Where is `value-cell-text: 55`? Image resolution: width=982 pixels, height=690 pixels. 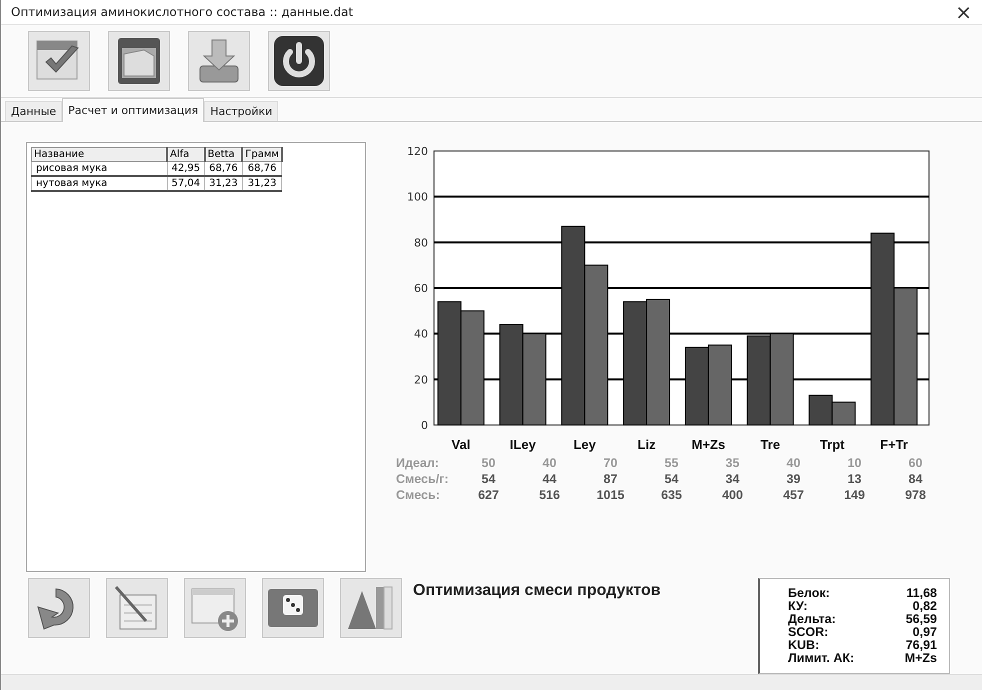 value-cell-text: 55 is located at coordinates (672, 463).